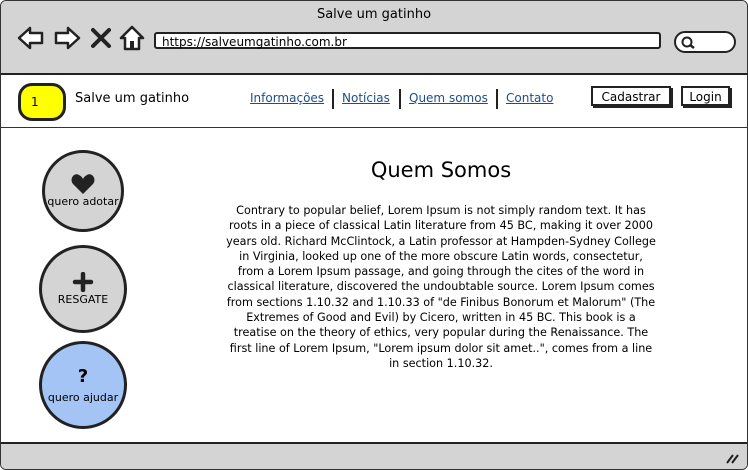 The height and width of the screenshot is (470, 748). I want to click on site-name: Salve um gatinho, so click(132, 98).